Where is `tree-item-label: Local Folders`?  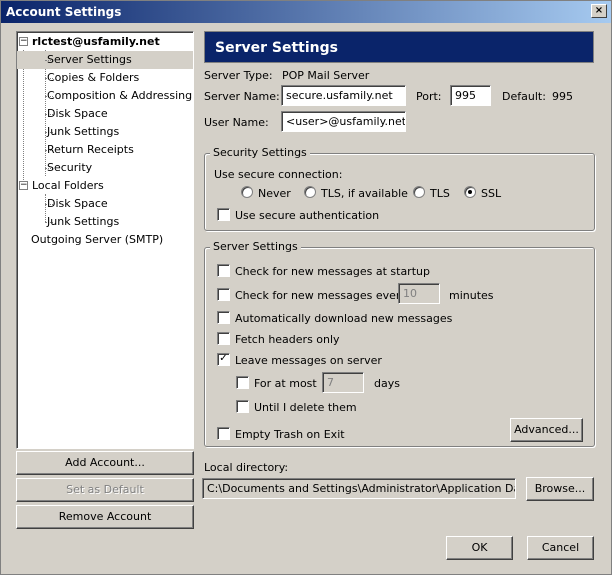 tree-item-label: Local Folders is located at coordinates (68, 185).